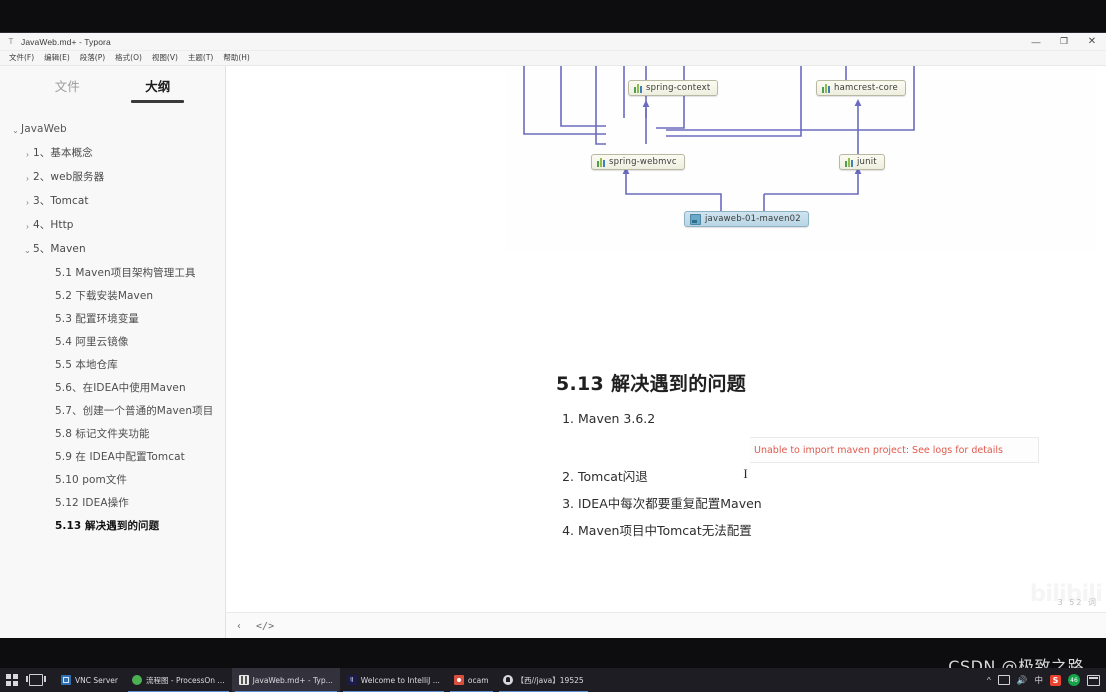 Image resolution: width=1106 pixels, height=692 pixels. What do you see at coordinates (11, 41) in the screenshot?
I see `typora-icon: T` at bounding box center [11, 41].